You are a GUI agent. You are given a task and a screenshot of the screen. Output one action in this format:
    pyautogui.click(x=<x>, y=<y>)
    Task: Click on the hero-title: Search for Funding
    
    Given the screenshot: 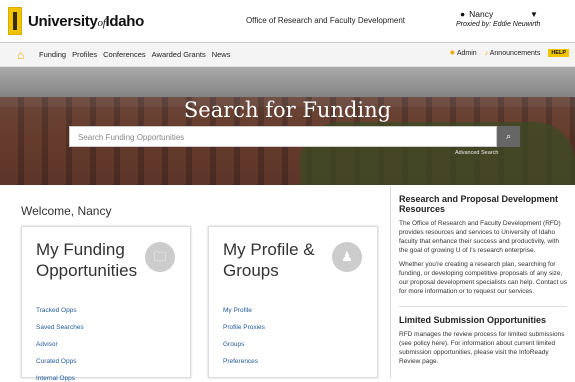 What is the action you would take?
    pyautogui.click(x=287, y=110)
    